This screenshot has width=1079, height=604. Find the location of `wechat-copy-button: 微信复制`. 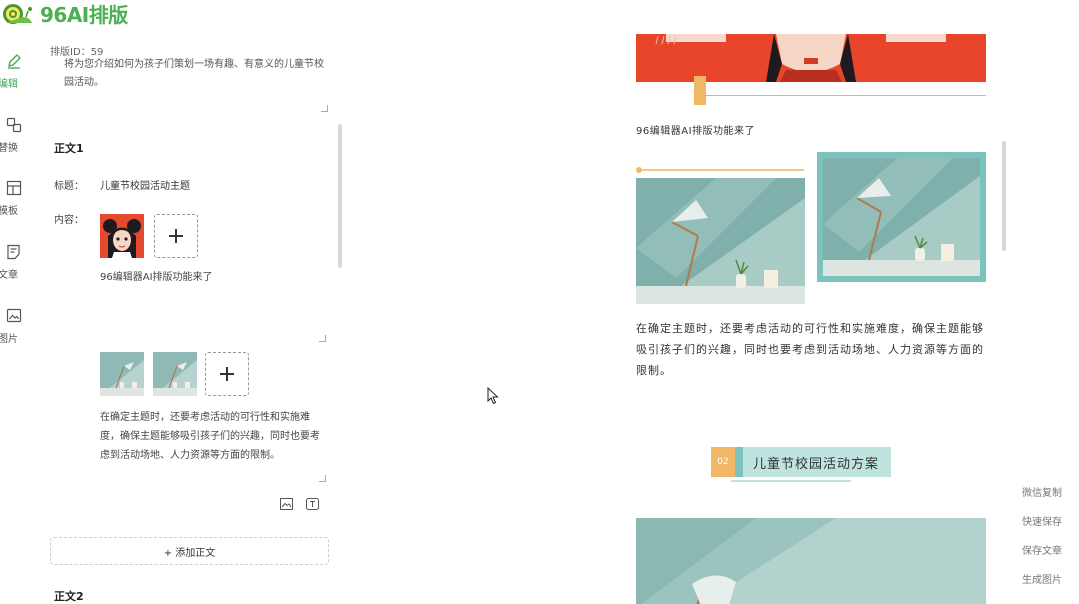

wechat-copy-button: 微信复制 is located at coordinates (1050, 498).